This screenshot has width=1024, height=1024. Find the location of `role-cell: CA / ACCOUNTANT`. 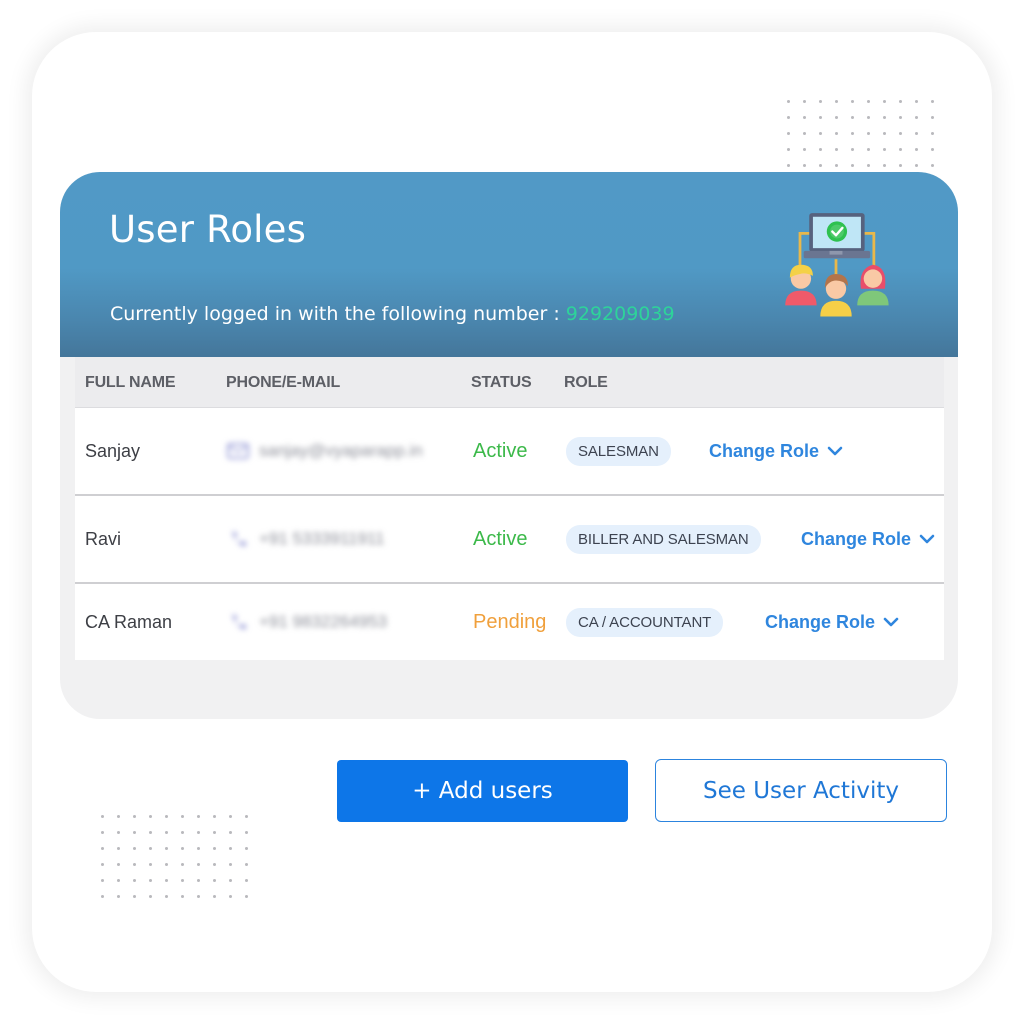

role-cell: CA / ACCOUNTANT is located at coordinates (645, 622).